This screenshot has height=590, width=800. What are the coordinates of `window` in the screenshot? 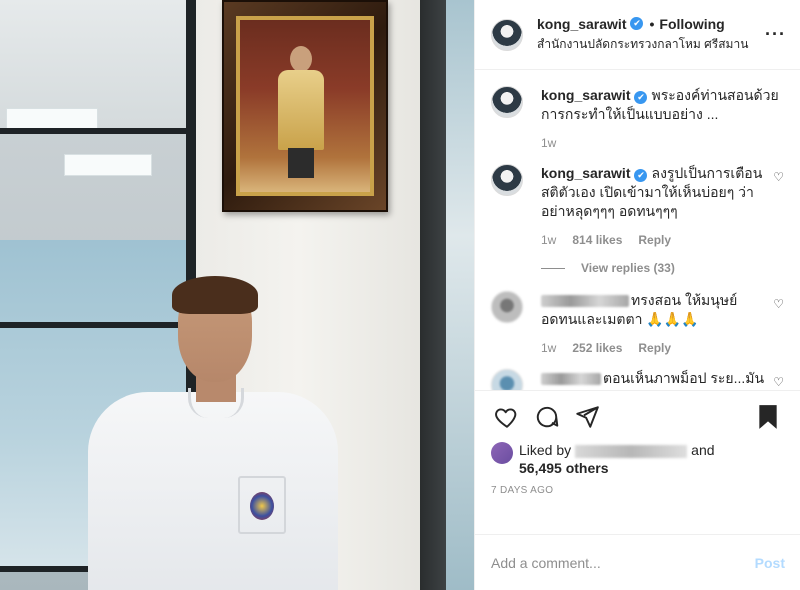 It's located at (460, 295).